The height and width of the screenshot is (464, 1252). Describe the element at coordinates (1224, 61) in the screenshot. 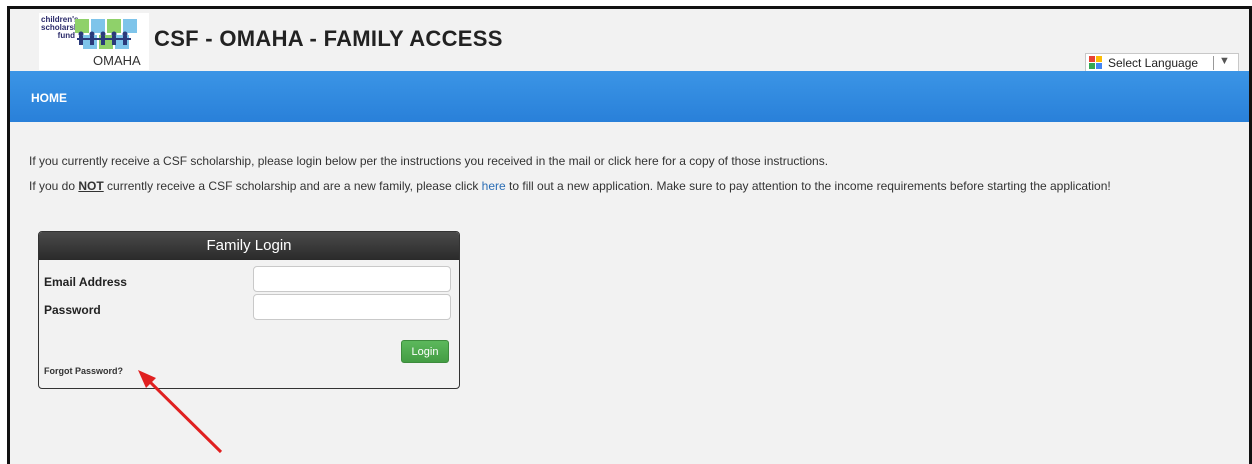

I see `dropdown-arrow-icon: ▼` at that location.